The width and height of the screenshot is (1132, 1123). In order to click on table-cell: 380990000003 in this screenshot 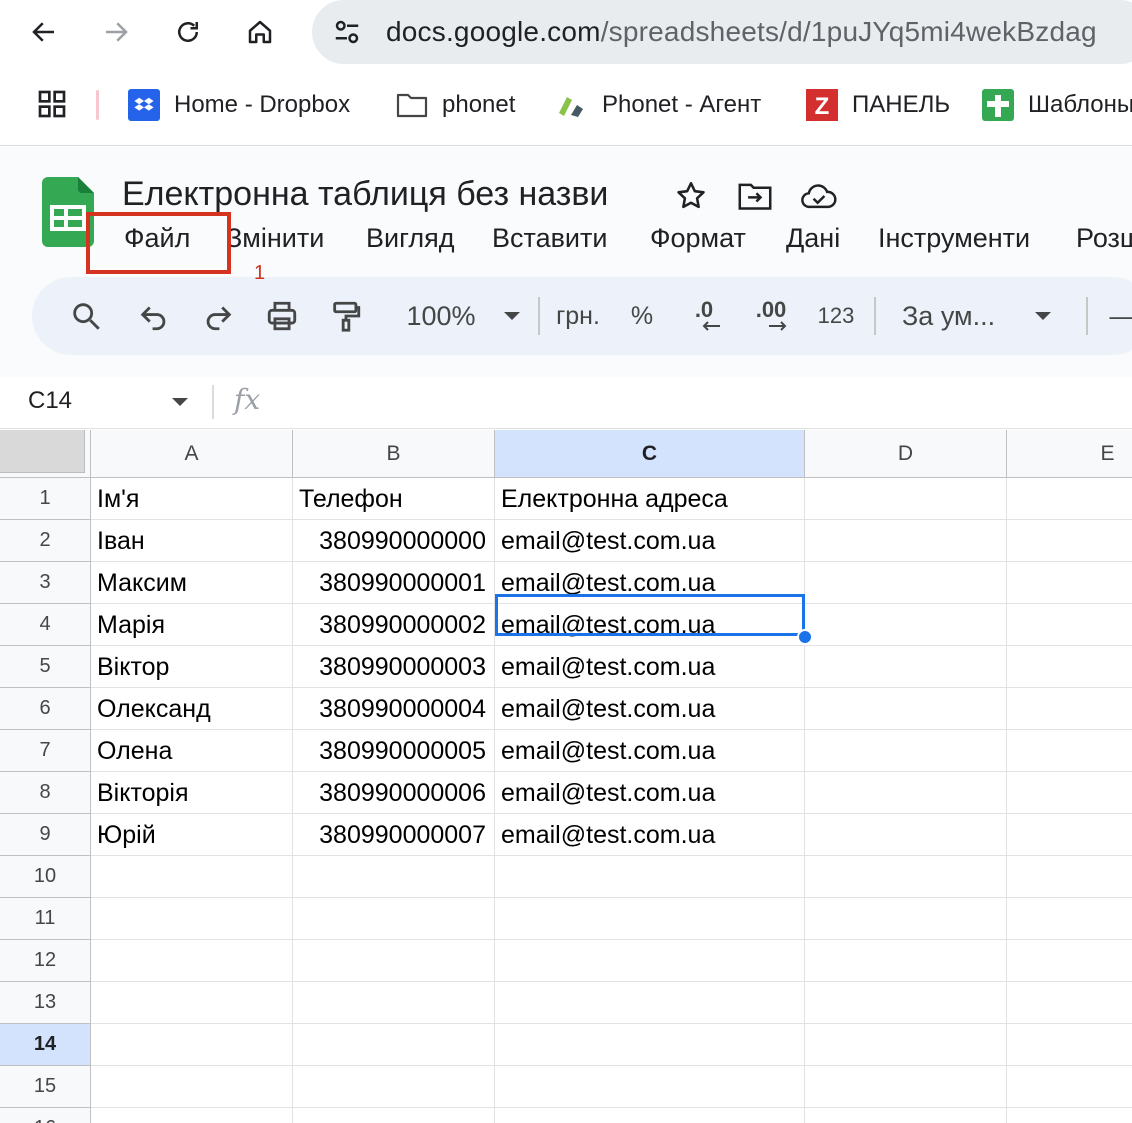, I will do `click(394, 667)`.